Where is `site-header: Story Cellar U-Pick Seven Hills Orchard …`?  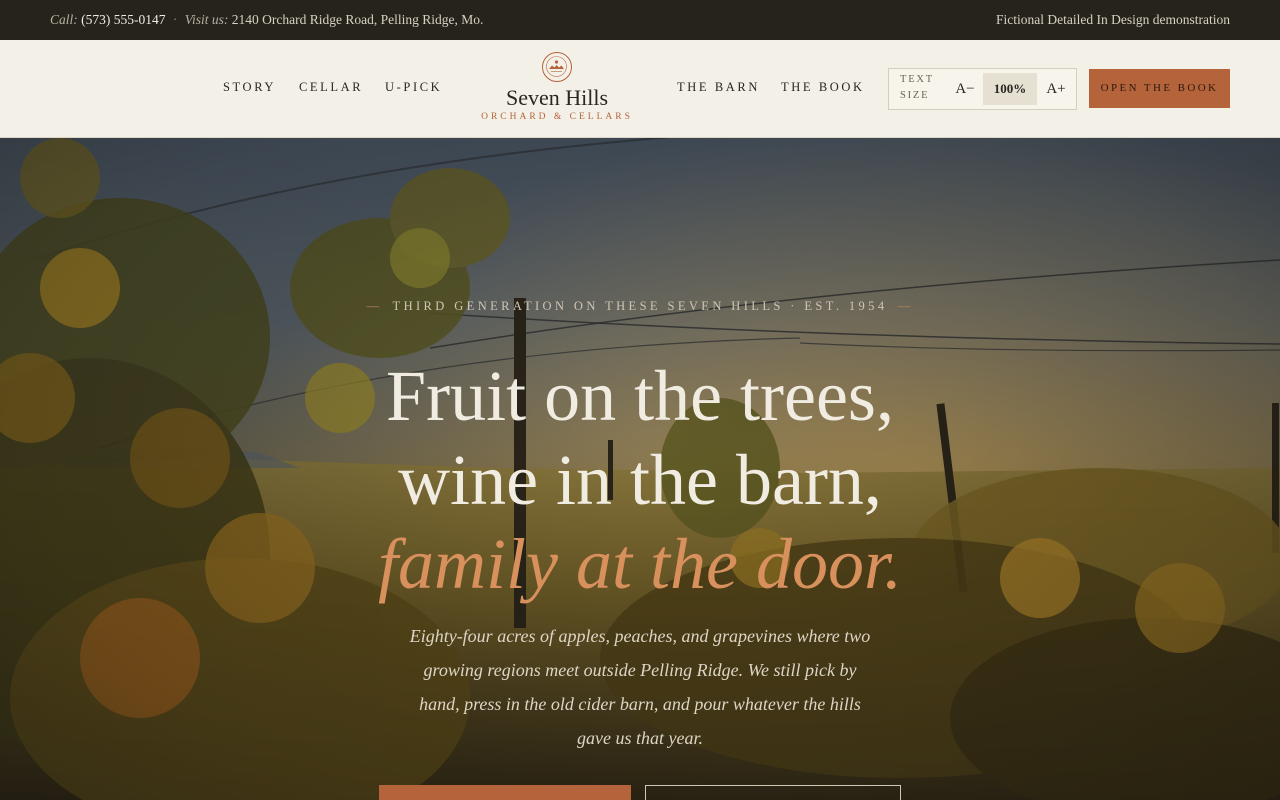
site-header: Story Cellar U-Pick Seven Hills Orchard … is located at coordinates (640, 89).